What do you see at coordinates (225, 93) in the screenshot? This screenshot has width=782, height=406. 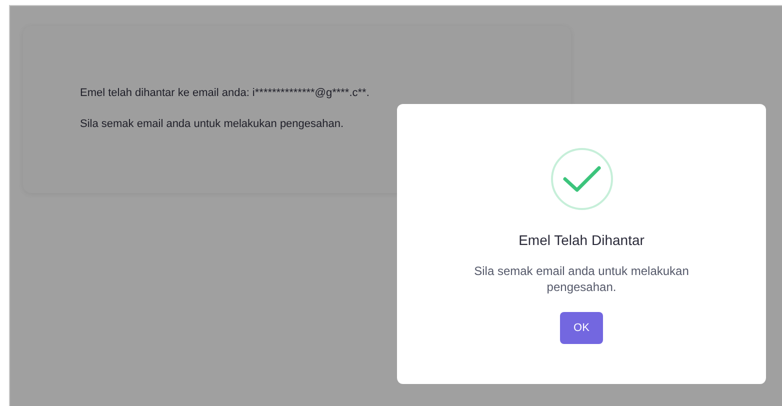 I see `message-text: Emel telah dihantar ke email anda: i**************@g****.c**.` at bounding box center [225, 93].